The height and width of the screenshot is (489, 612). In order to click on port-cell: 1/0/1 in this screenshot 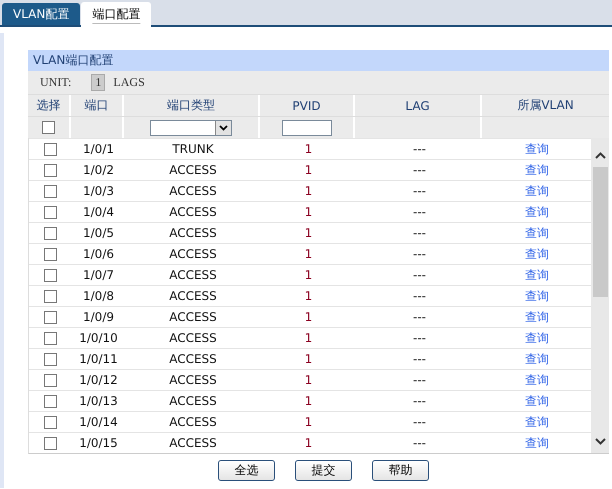, I will do `click(98, 149)`.